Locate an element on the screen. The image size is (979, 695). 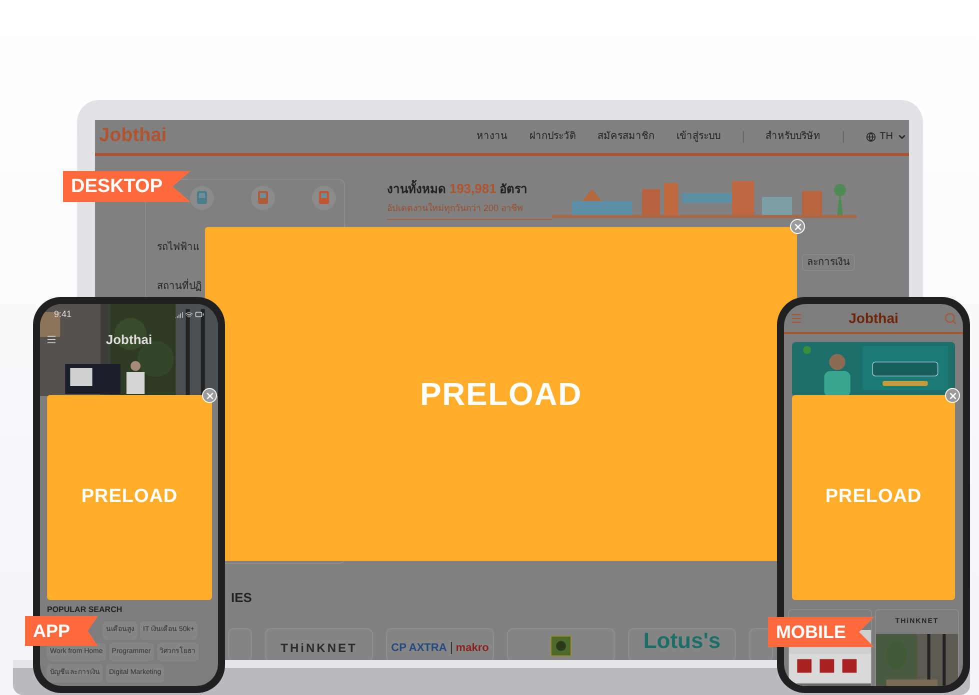
company-logo: makro is located at coordinates (472, 648).